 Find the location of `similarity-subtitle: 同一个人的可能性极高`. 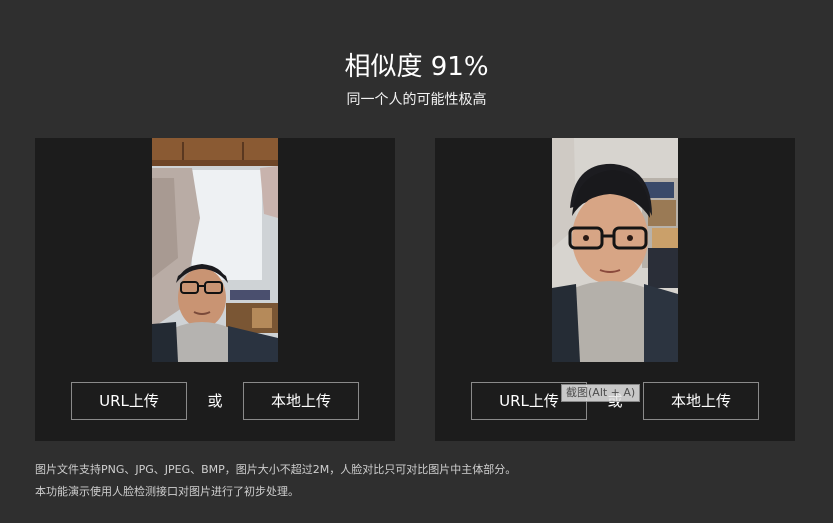

similarity-subtitle: 同一个人的可能性极高 is located at coordinates (416, 100).